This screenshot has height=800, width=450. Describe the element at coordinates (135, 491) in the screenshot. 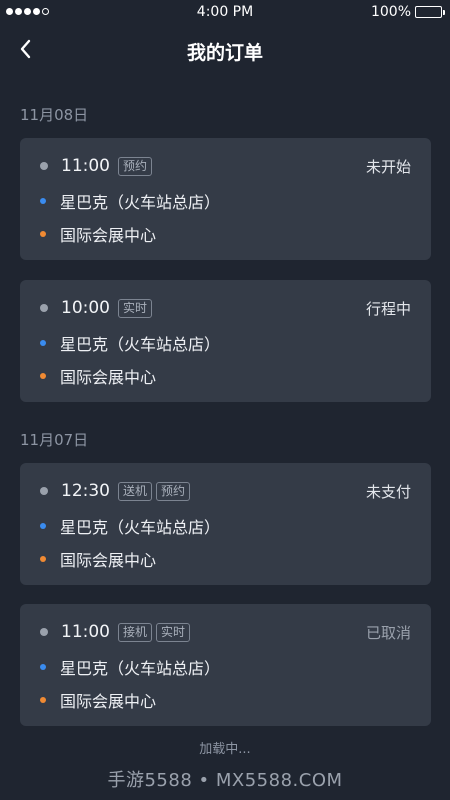

I see `order-tag: 送机` at that location.